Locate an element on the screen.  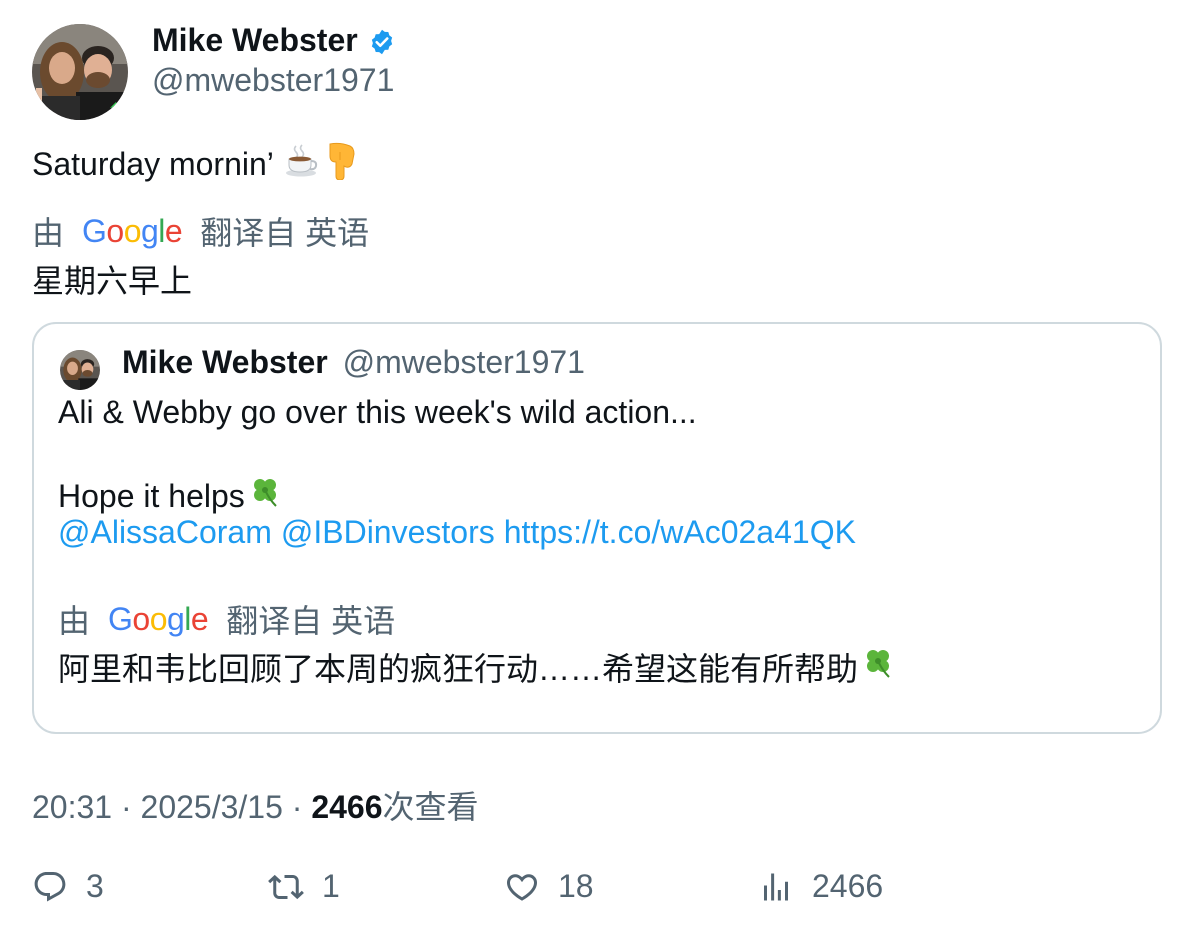
tweet-date: 2025/3/15 is located at coordinates (212, 807).